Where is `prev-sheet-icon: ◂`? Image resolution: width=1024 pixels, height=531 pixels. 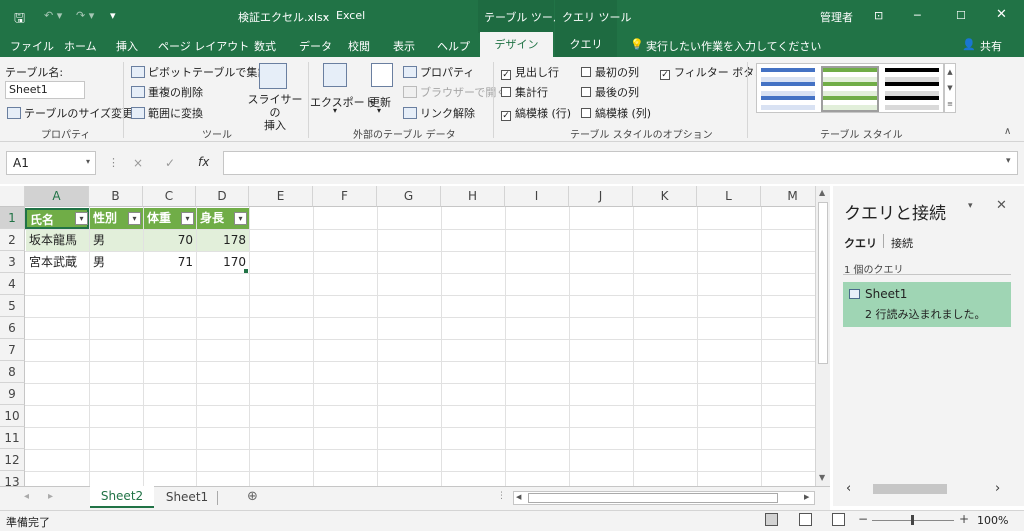
prev-sheet-icon: ◂ is located at coordinates (26, 496).